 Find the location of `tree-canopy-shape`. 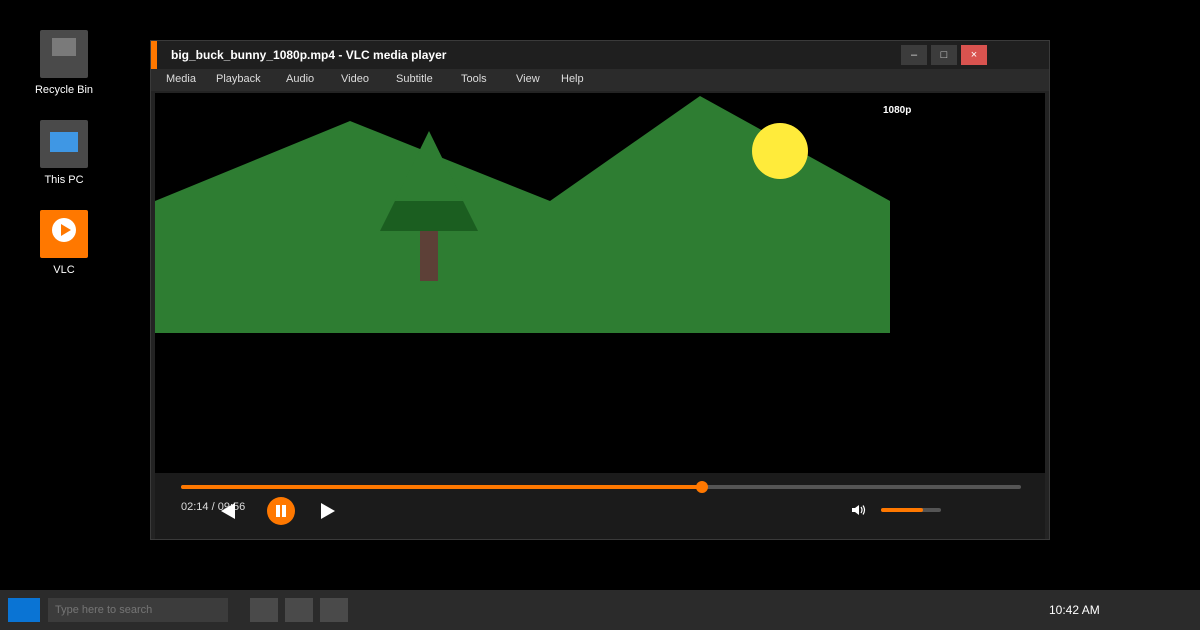

tree-canopy-shape is located at coordinates (429, 216).